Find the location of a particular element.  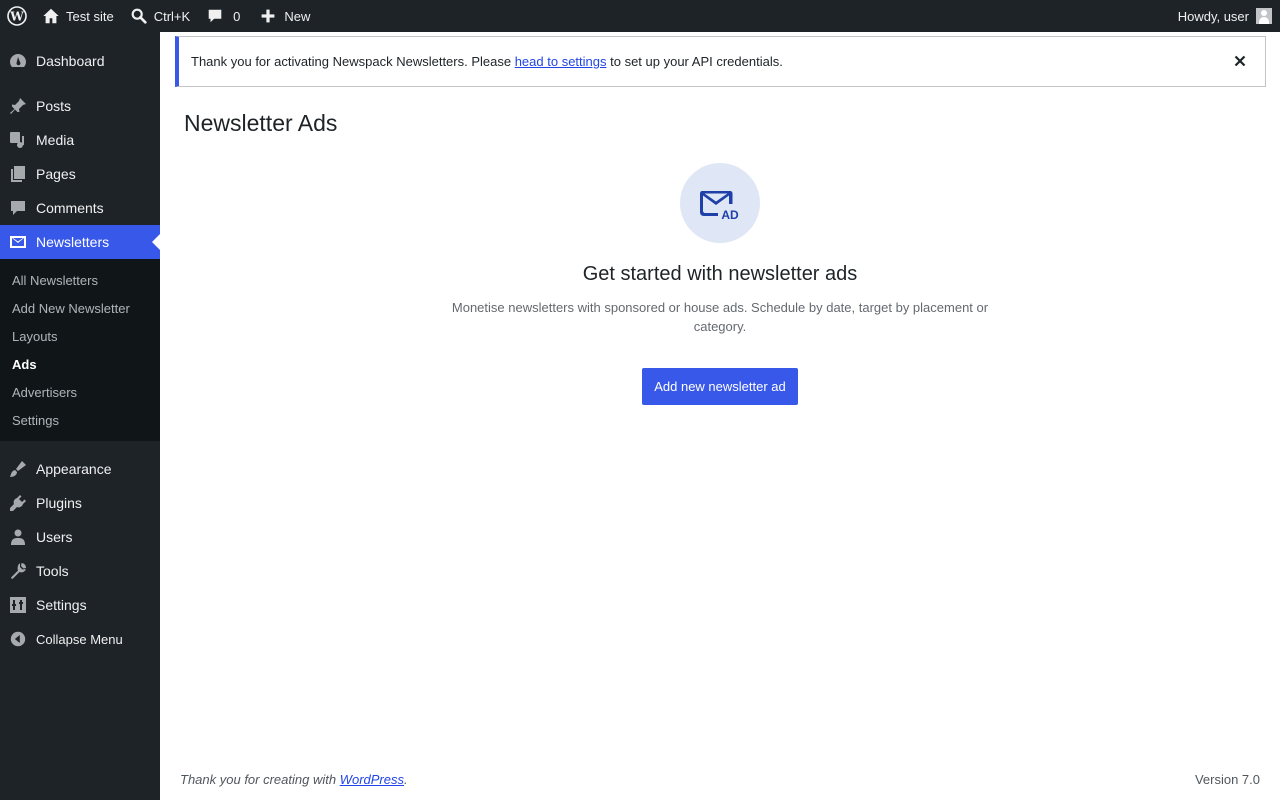

user-icon is located at coordinates (18, 537).